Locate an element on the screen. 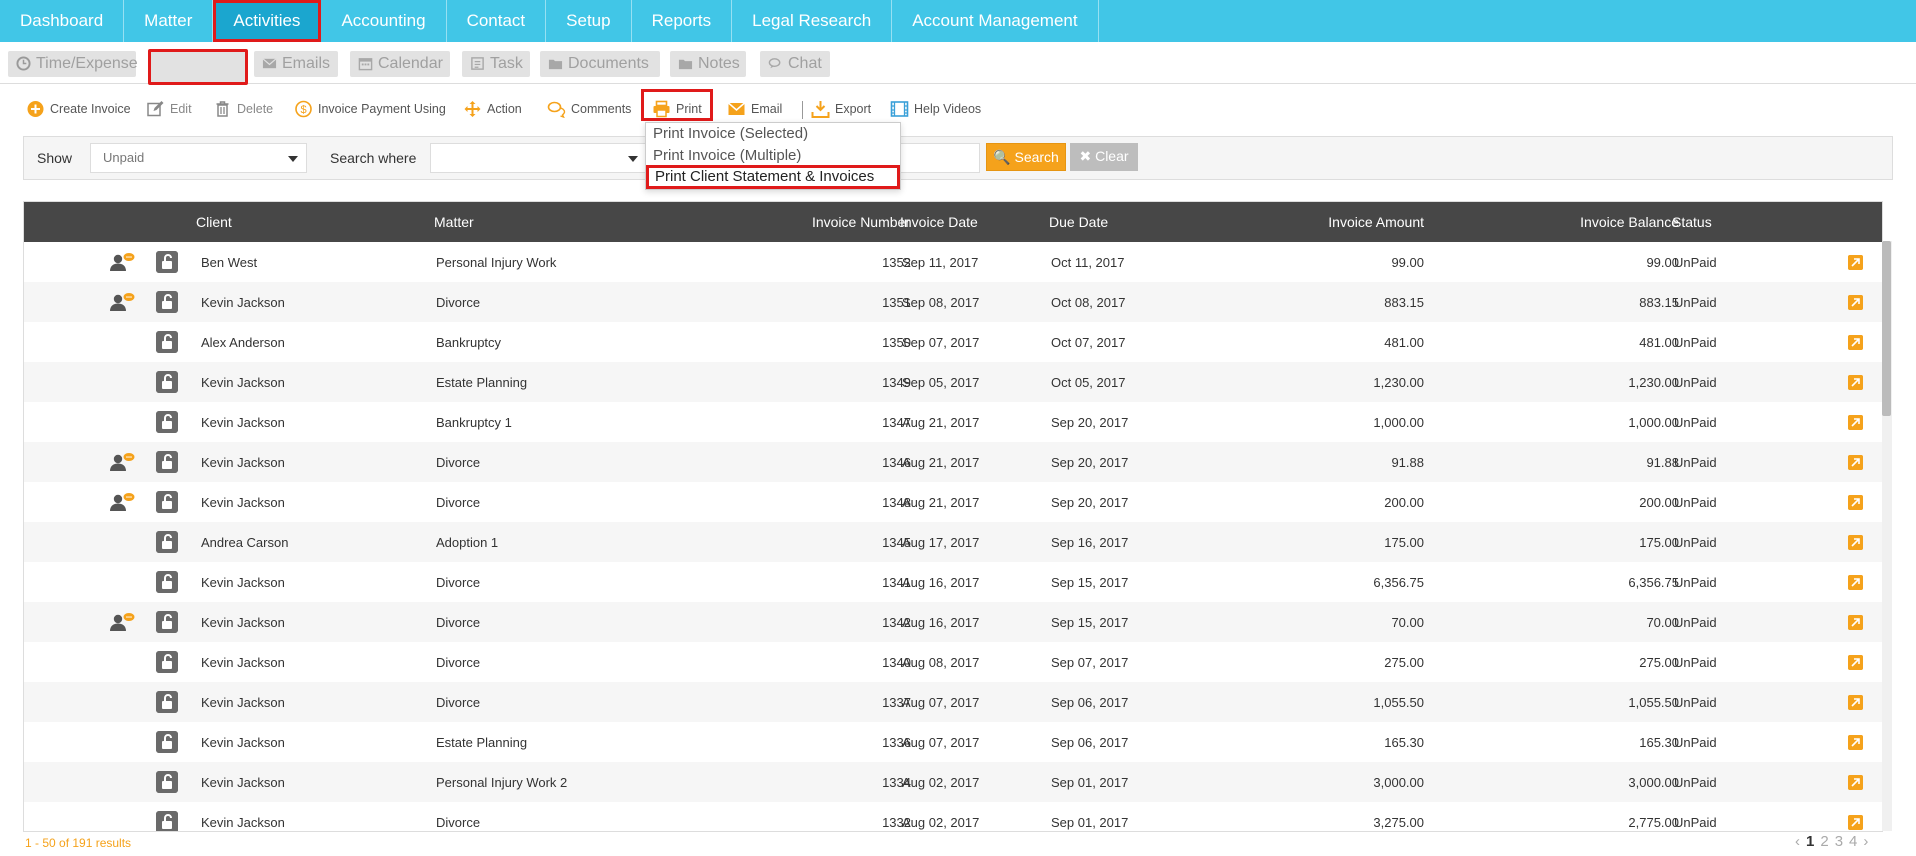 This screenshot has width=1916, height=856. tab-emails: Emails is located at coordinates (296, 64).